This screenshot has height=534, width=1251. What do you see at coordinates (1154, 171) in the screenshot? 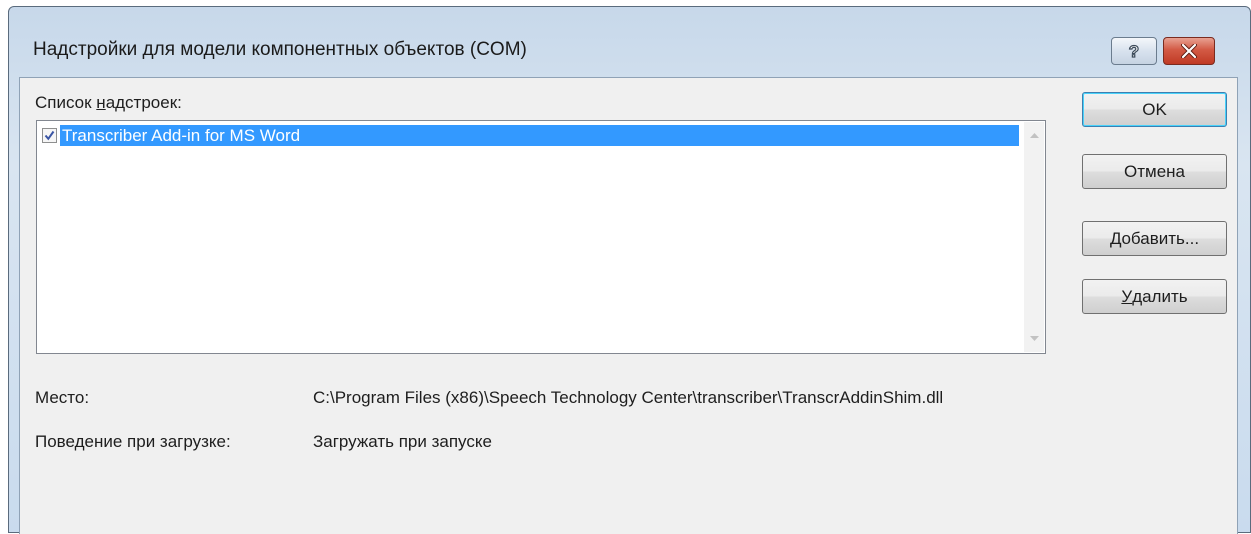
I see `cancel-button: Отмена` at bounding box center [1154, 171].